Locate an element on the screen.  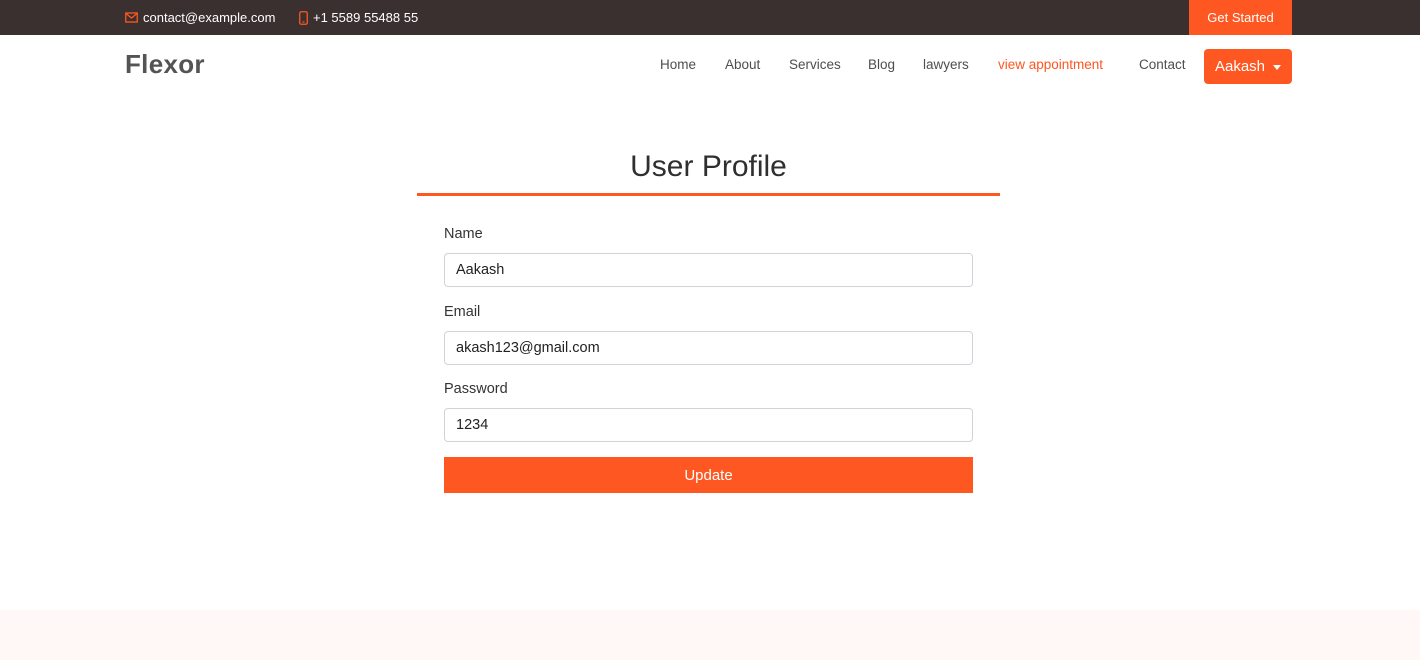
email-label: Email is located at coordinates (462, 312).